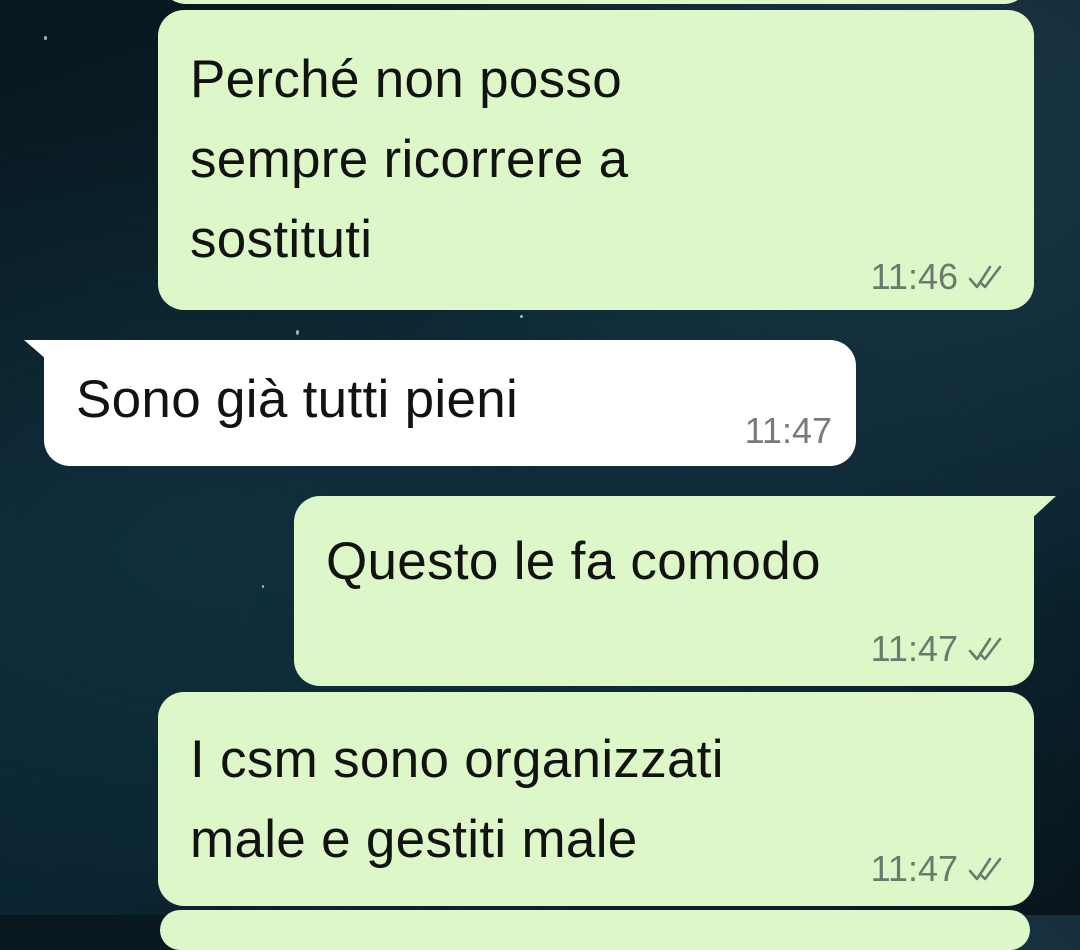 This screenshot has width=1080, height=950. I want to click on previous-message-bubble-edge, so click(595, 2).